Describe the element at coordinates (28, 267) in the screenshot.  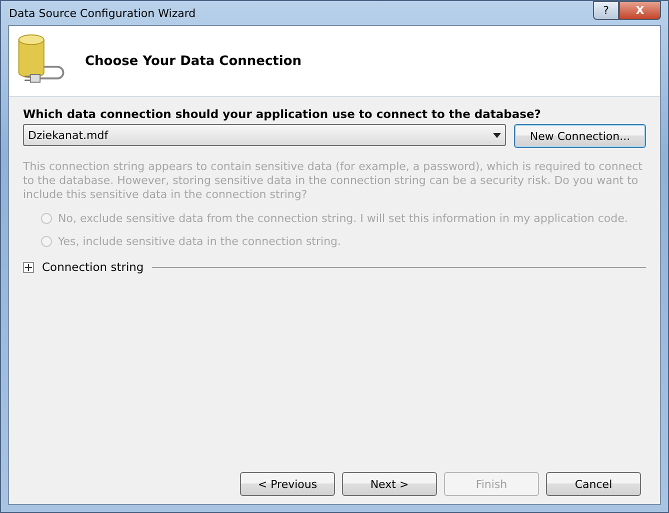
I see `expand-button` at that location.